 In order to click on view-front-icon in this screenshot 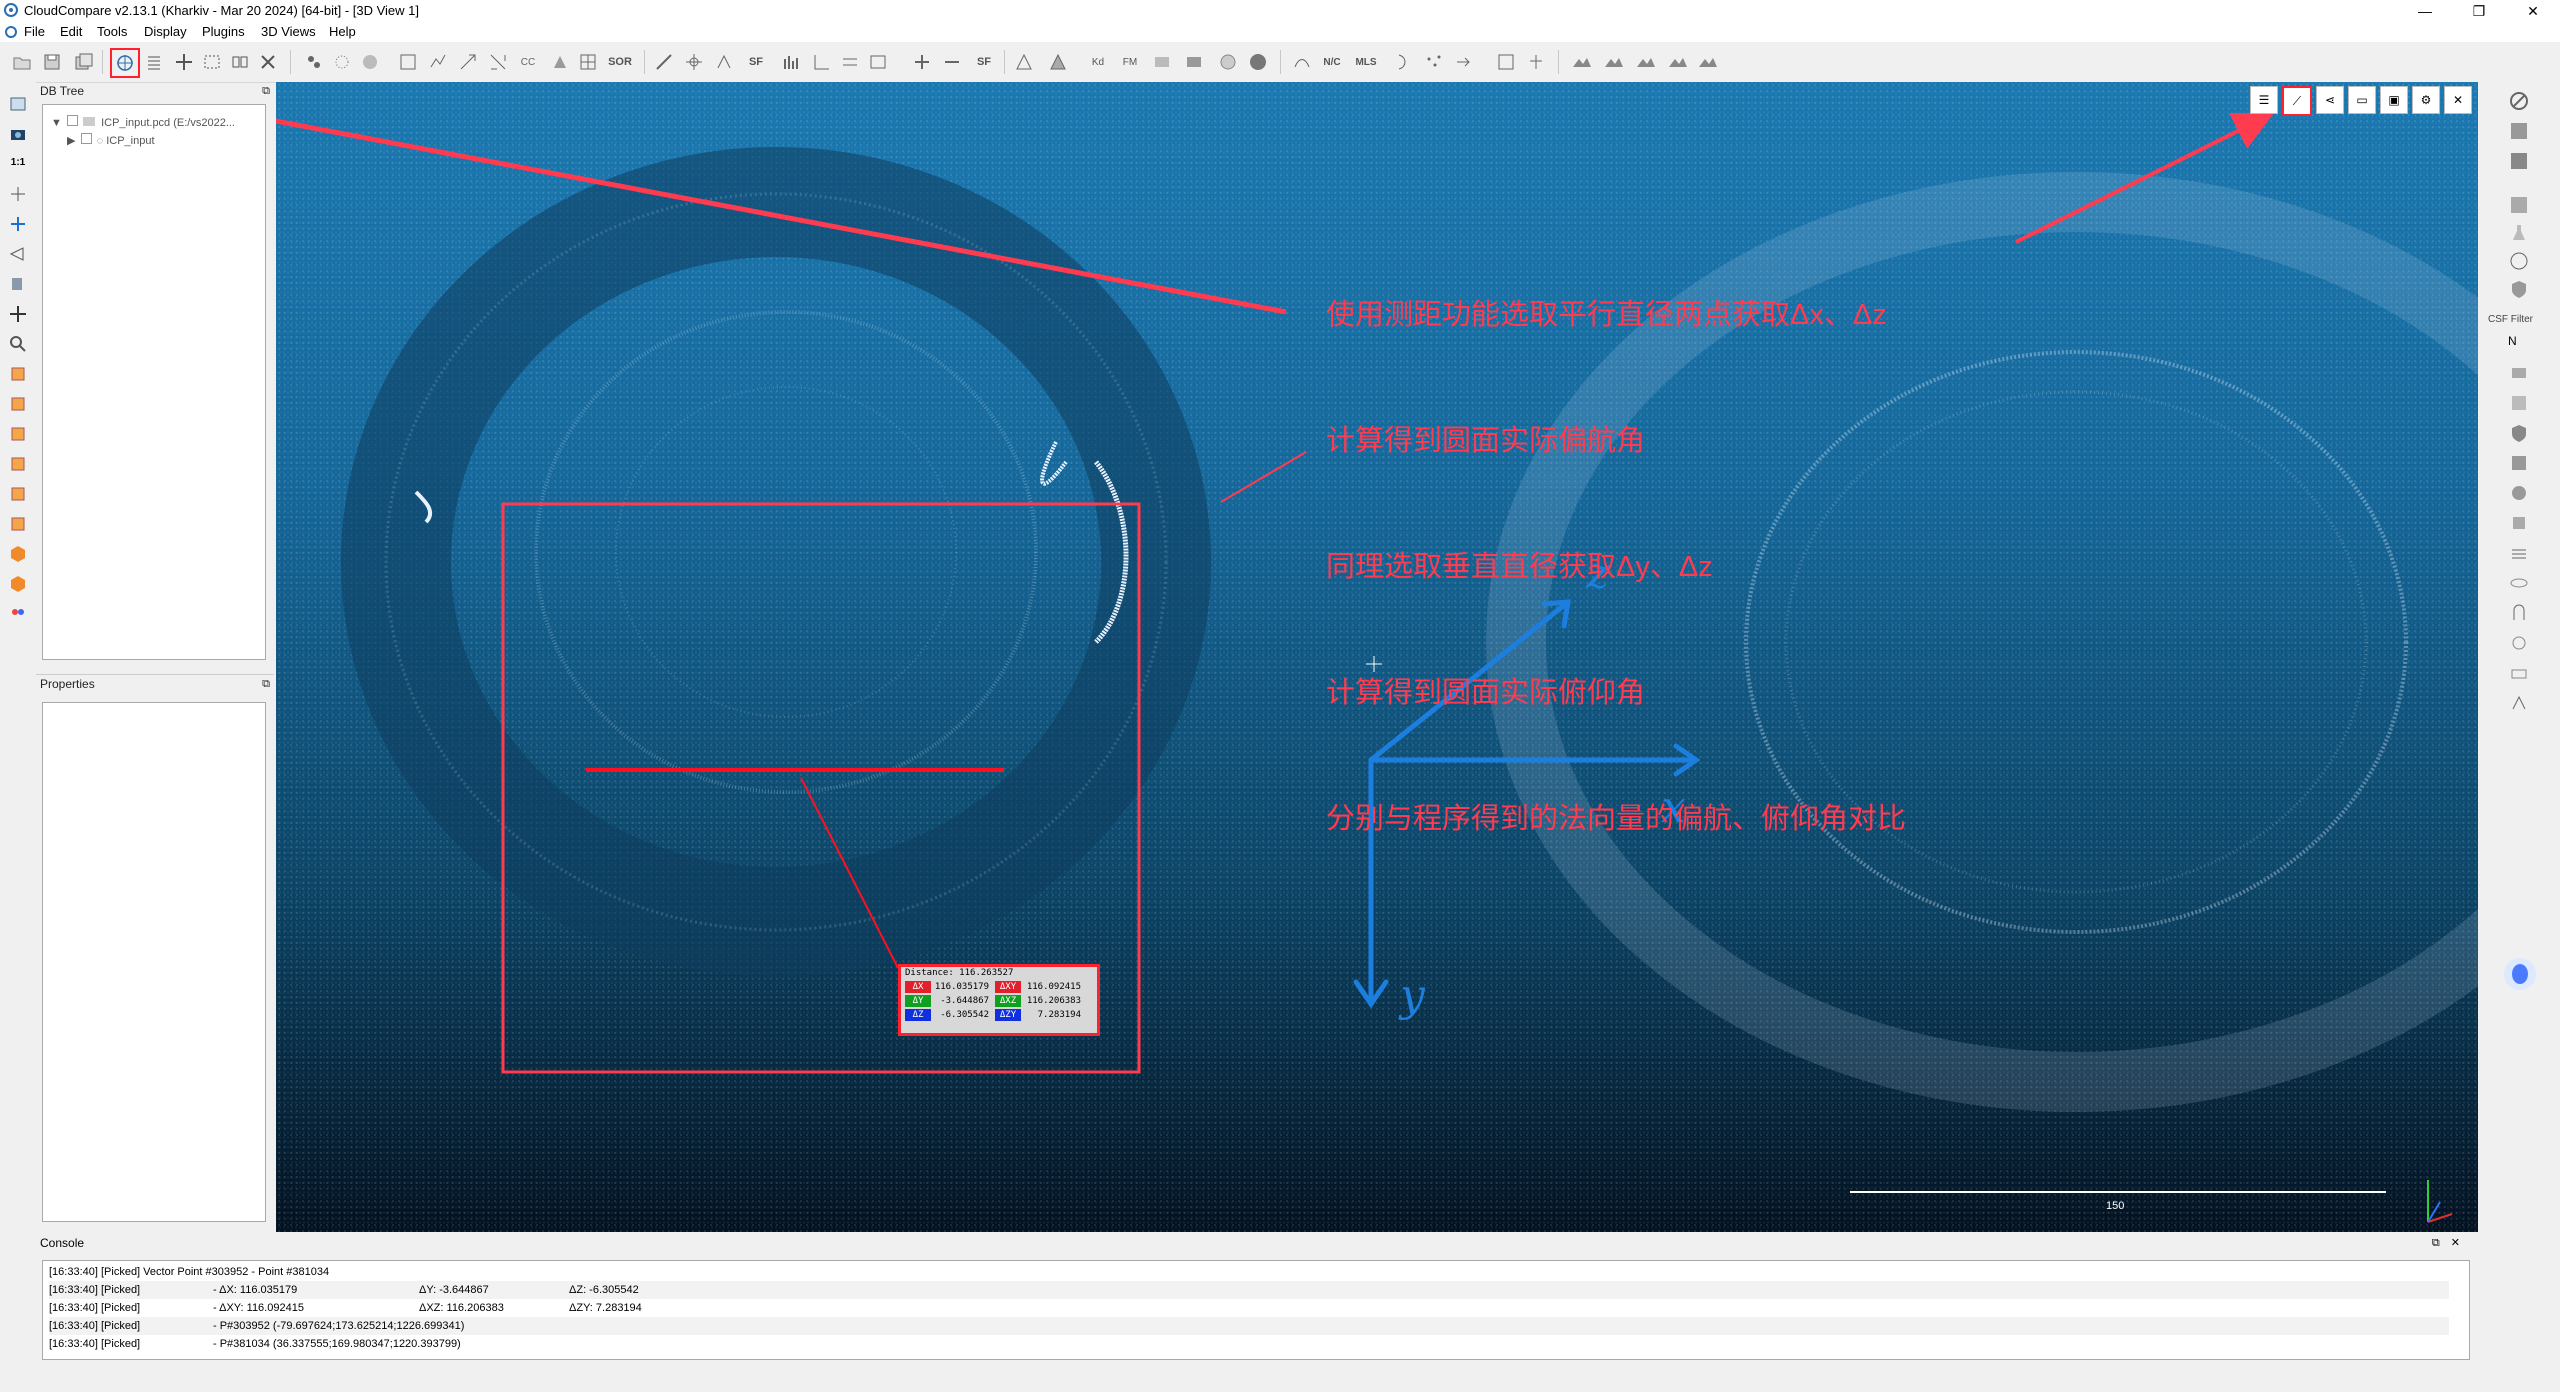, I will do `click(18, 404)`.